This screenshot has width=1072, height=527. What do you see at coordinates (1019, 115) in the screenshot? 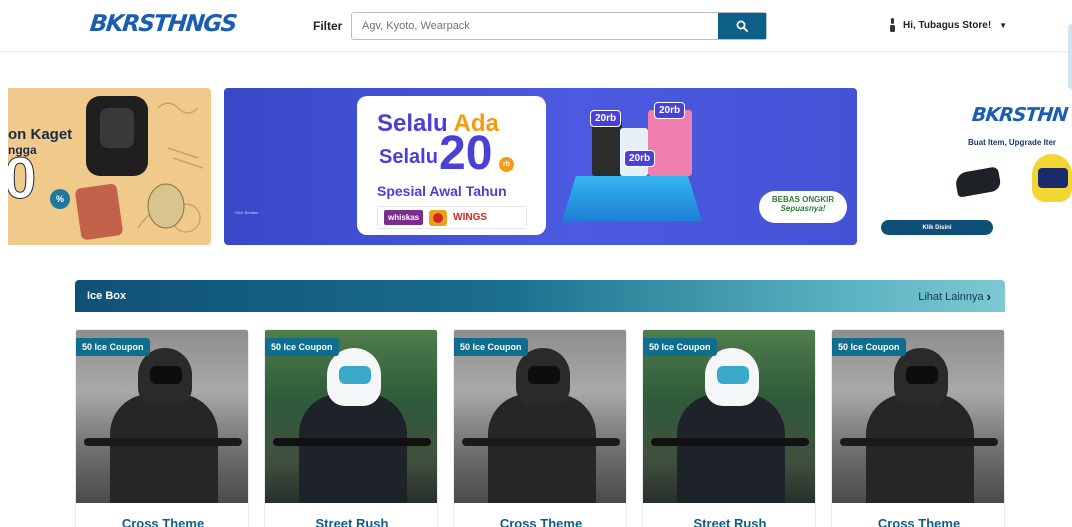
I see `banner-right-logo: BKRSTHN` at bounding box center [1019, 115].